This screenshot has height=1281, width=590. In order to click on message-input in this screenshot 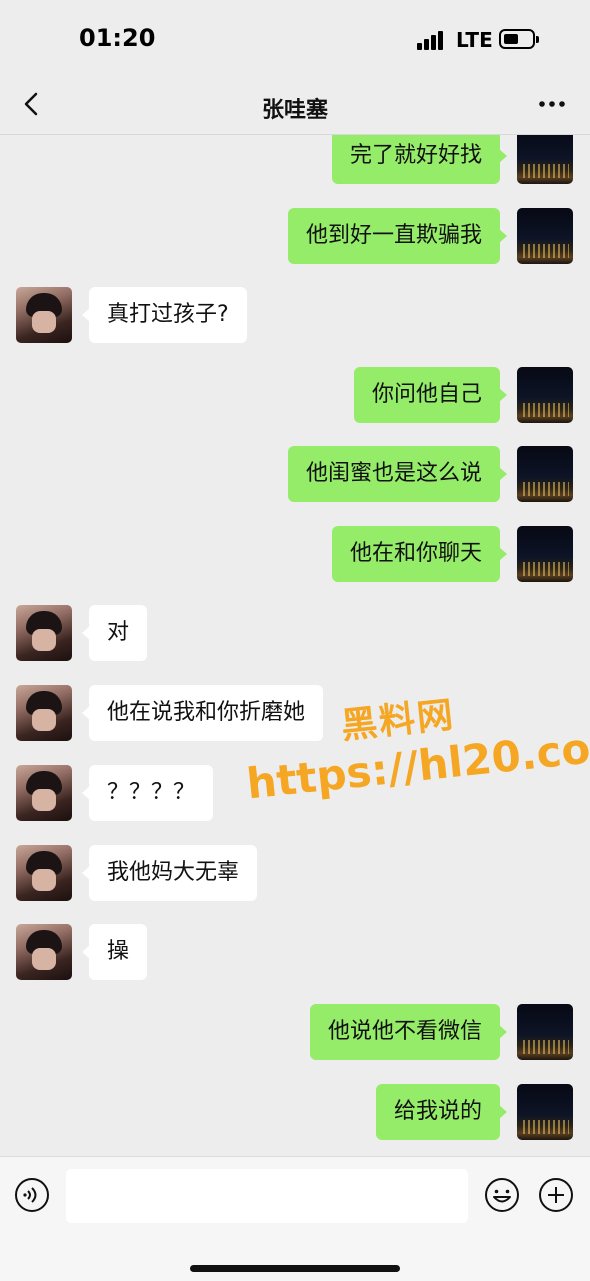, I will do `click(267, 1196)`.